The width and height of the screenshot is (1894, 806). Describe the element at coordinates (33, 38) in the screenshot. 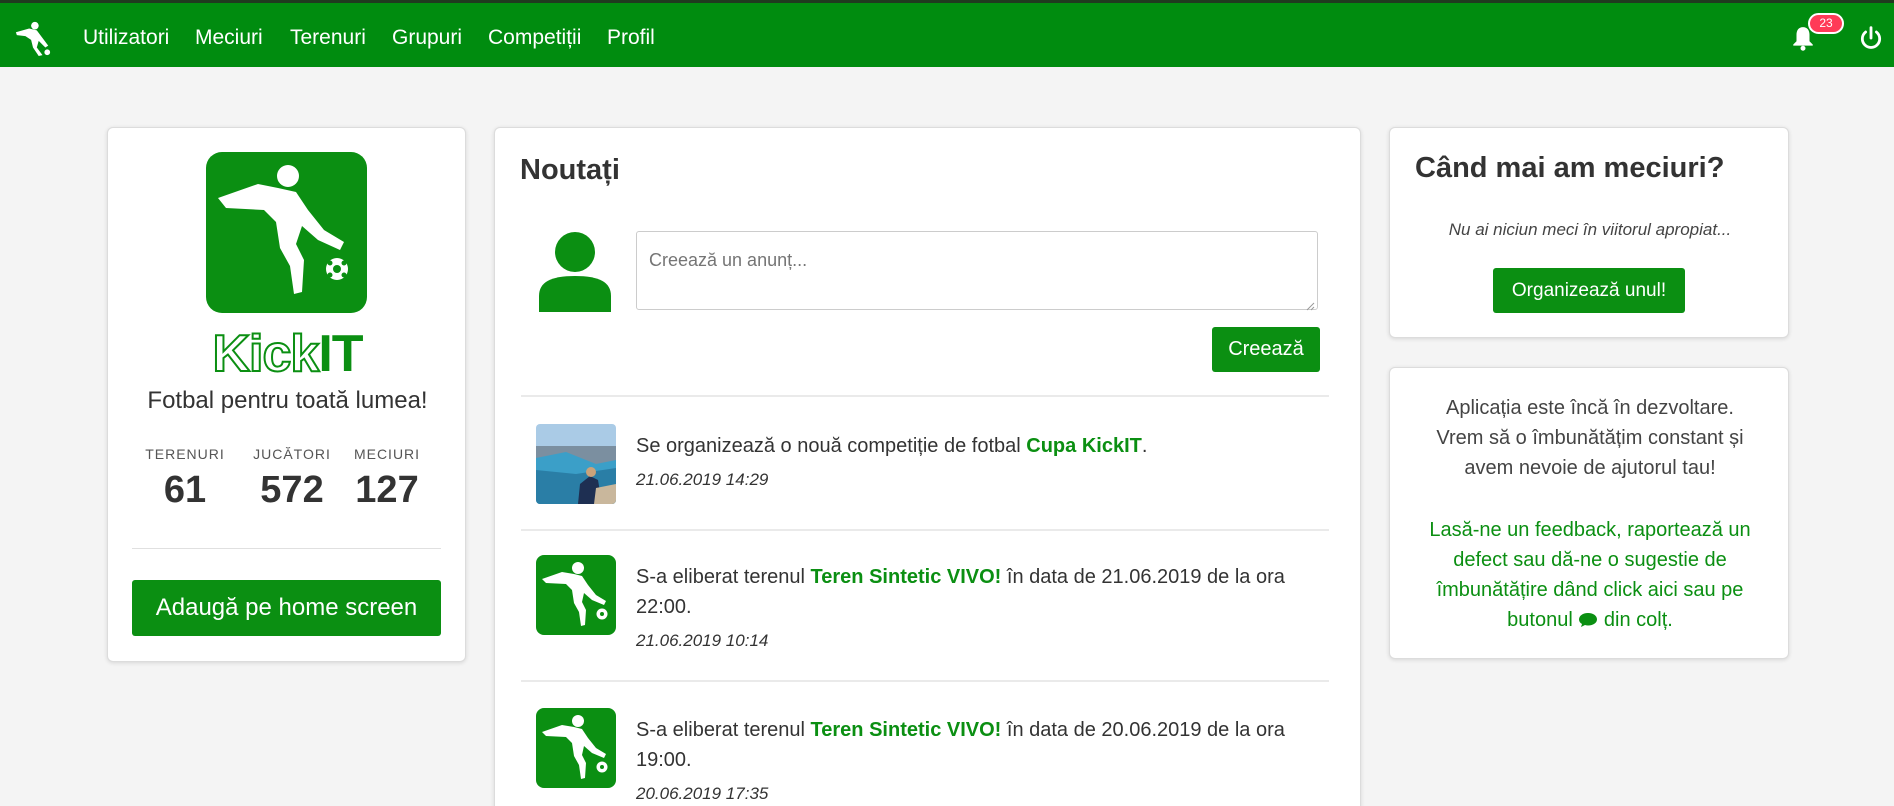

I see `kickit-brand-icon` at that location.